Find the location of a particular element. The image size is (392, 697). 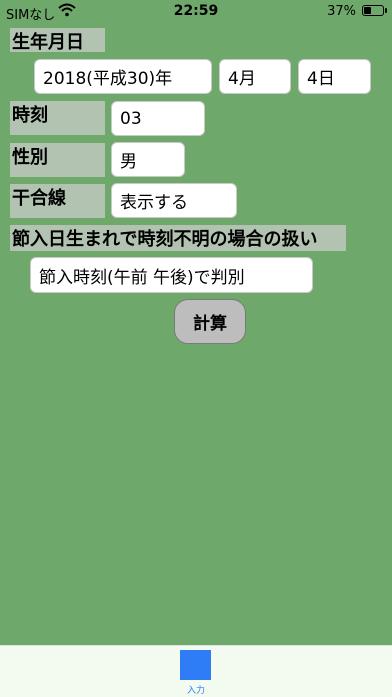

setsuiri-label: 節入日生まれで時刻不明の場合の扱い is located at coordinates (178, 238).